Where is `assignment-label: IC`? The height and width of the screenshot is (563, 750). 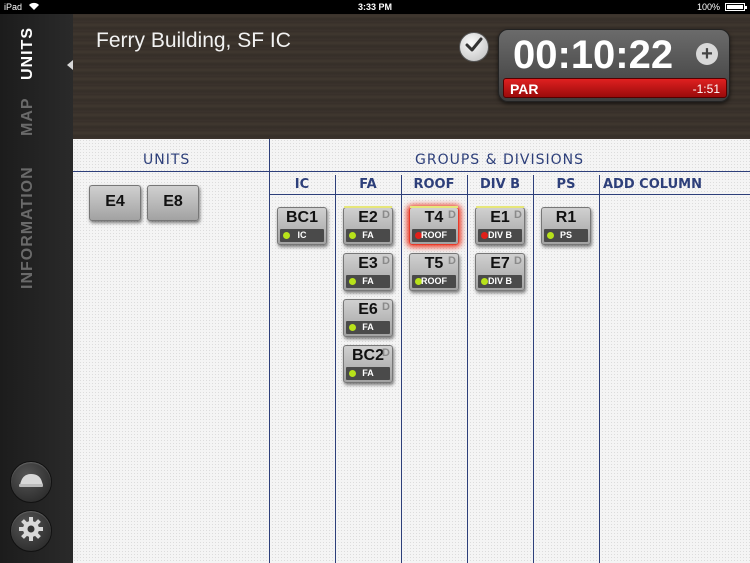 assignment-label: IC is located at coordinates (302, 235).